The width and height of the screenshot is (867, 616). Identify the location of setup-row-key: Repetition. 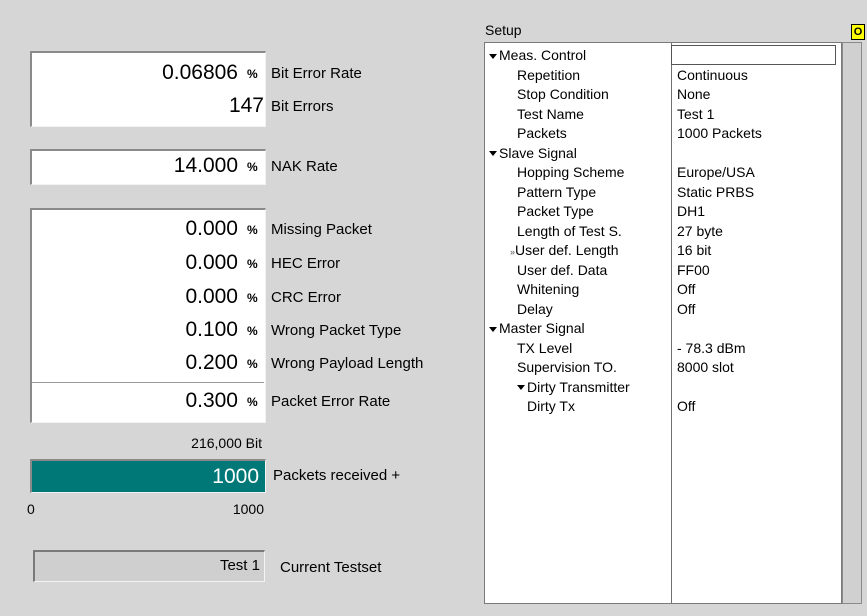
(549, 74).